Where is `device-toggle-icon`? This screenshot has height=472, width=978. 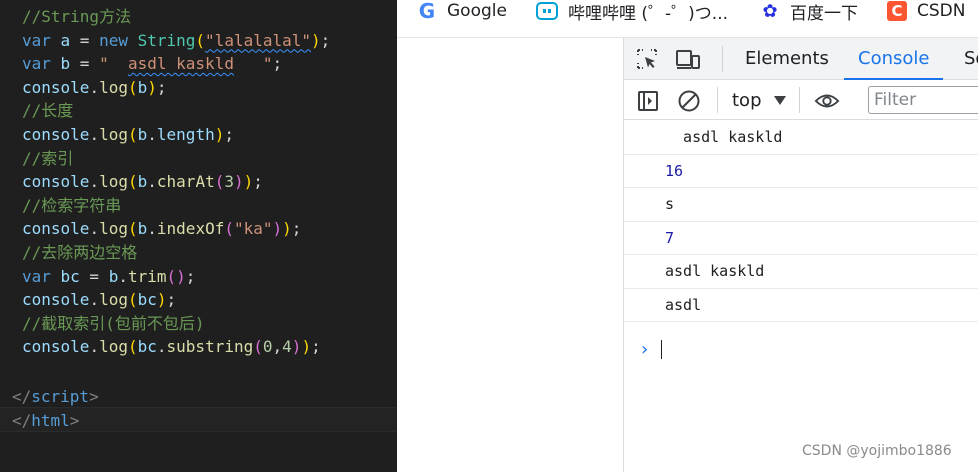 device-toggle-icon is located at coordinates (688, 59).